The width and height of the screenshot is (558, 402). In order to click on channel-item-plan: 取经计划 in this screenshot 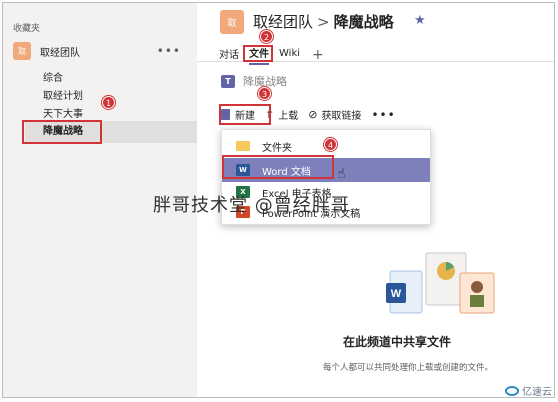, I will do `click(63, 94)`.